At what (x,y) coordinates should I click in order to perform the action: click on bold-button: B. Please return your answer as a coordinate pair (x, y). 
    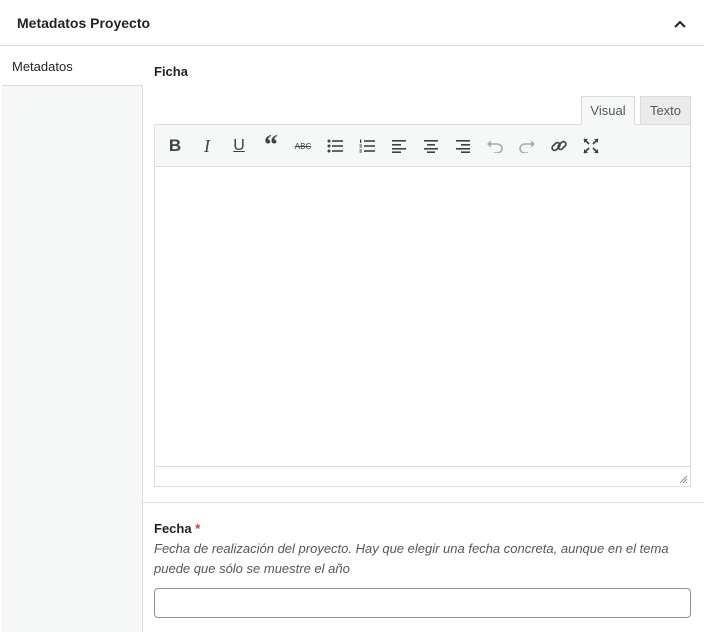
    Looking at the image, I should click on (175, 146).